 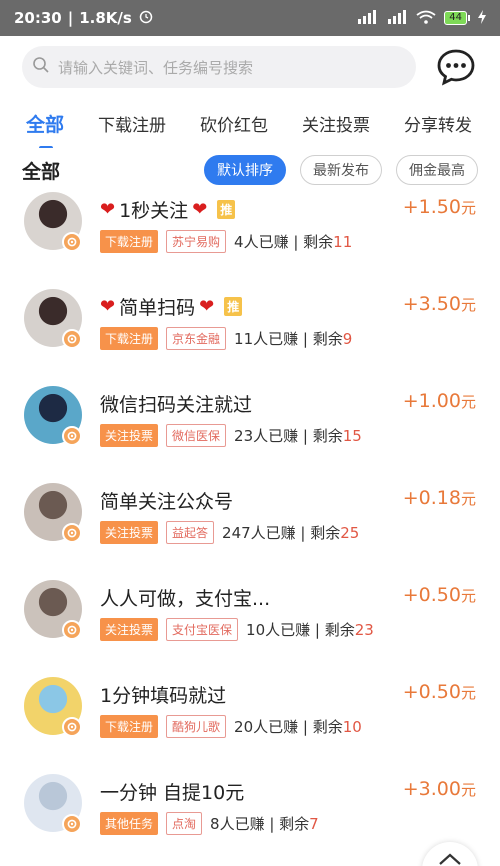 I want to click on earned-count: 8人已赚 | 剩余, so click(x=260, y=824).